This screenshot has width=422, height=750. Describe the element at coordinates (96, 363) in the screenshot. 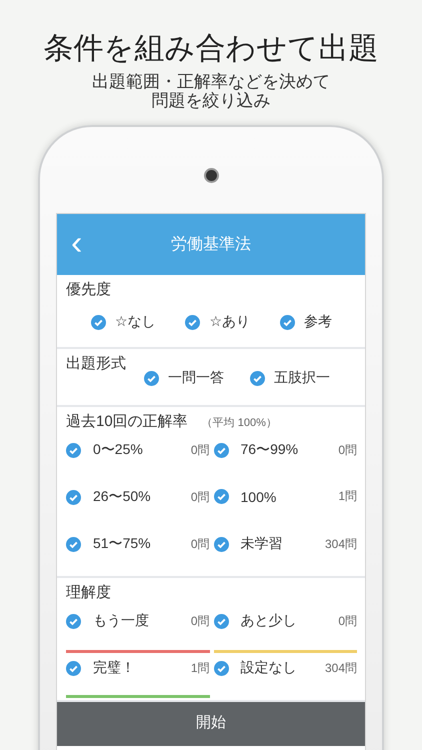

I see `section-title: 出題形式` at that location.